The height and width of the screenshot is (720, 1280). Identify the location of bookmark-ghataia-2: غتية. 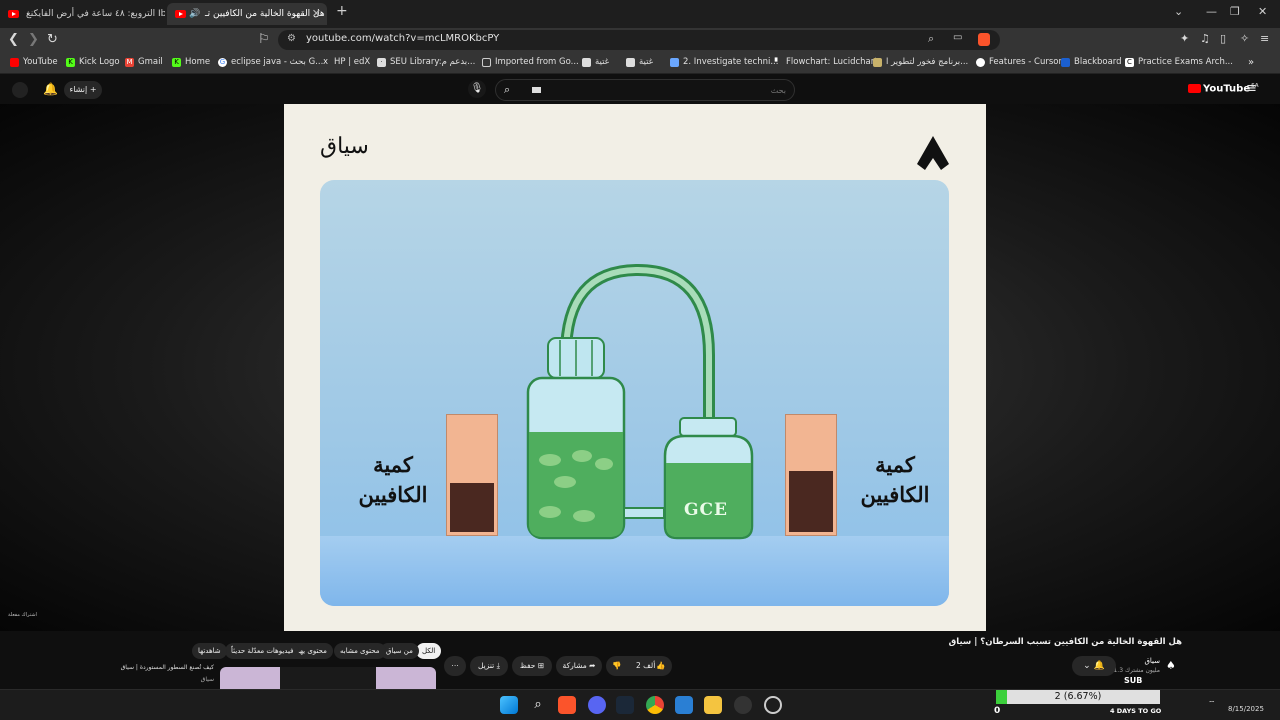
(639, 62).